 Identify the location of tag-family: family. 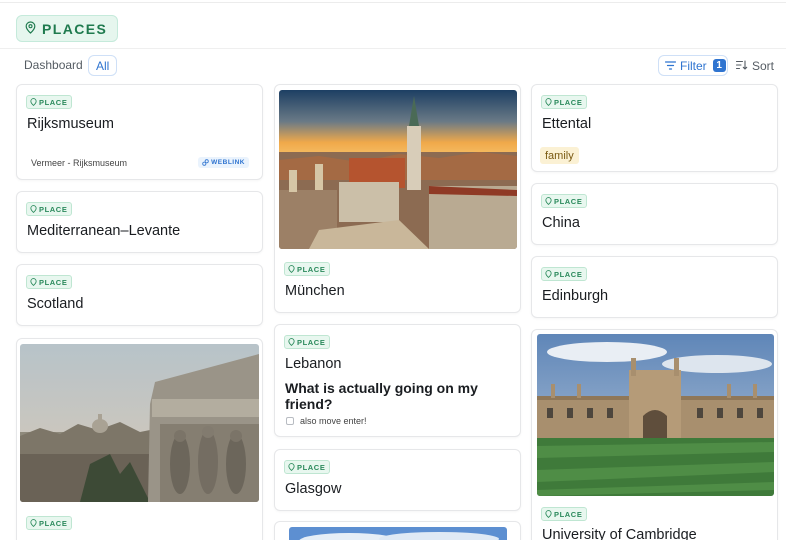
(559, 155).